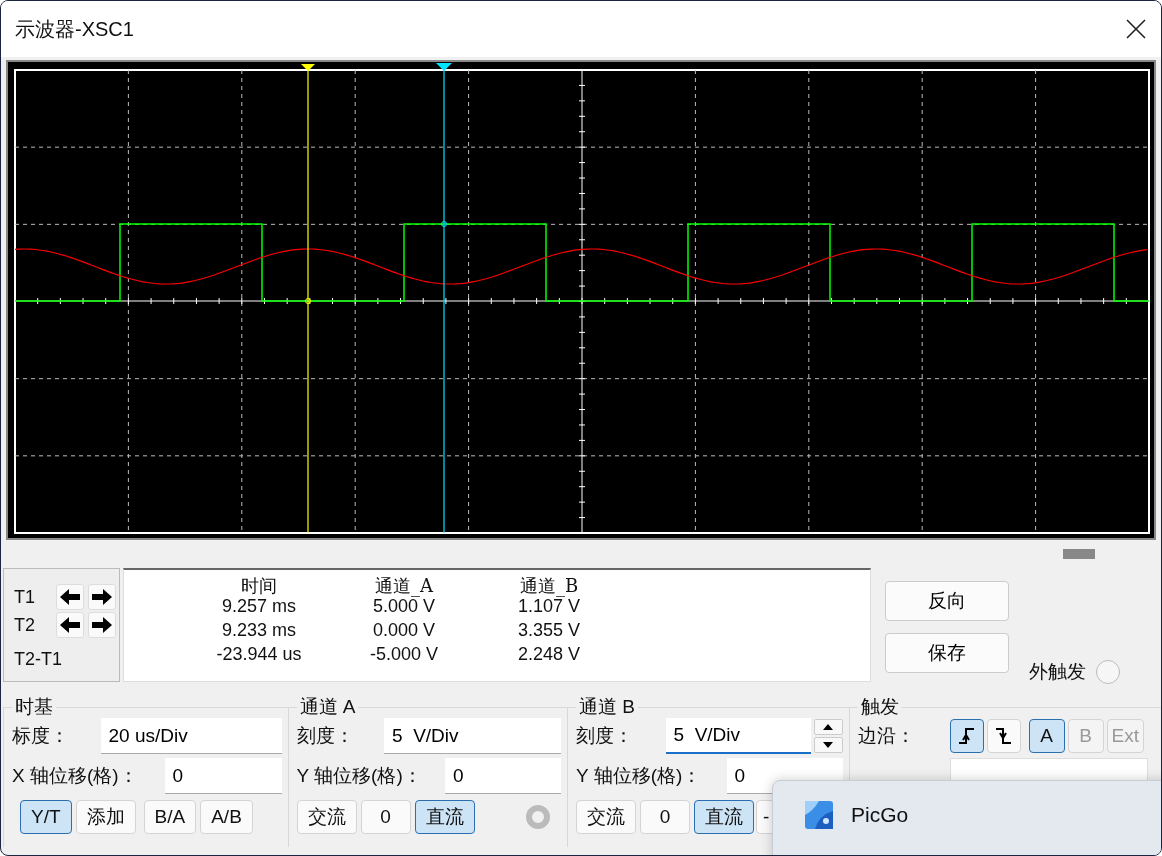 This screenshot has width=1162, height=856. What do you see at coordinates (1108, 672) in the screenshot?
I see `radio-button` at bounding box center [1108, 672].